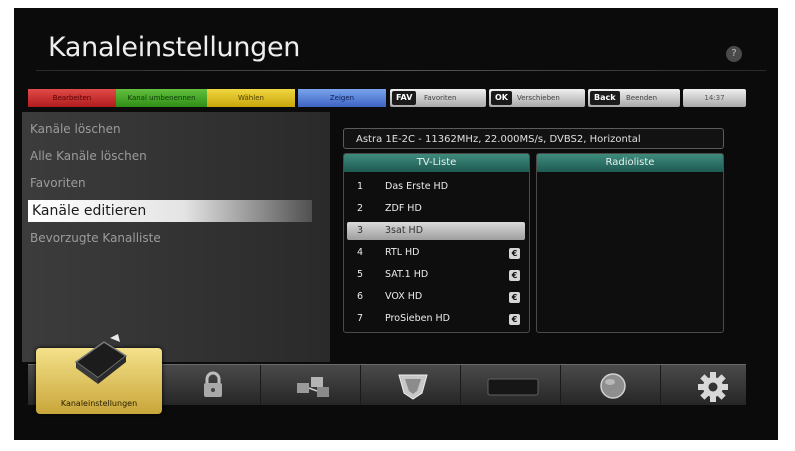  Describe the element at coordinates (360, 296) in the screenshot. I see `channel-number: 6` at that location.